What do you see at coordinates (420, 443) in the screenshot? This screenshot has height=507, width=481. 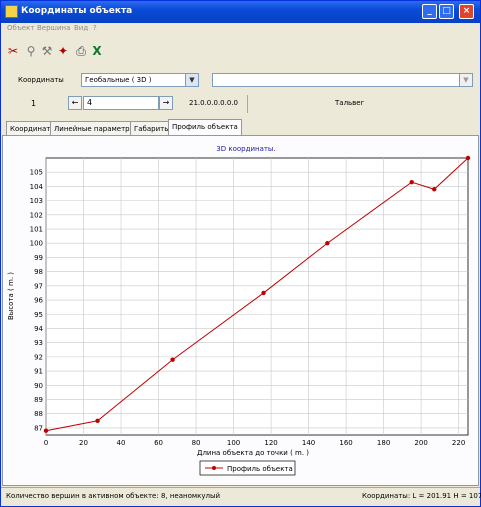 I see `x-tick-label: 200` at bounding box center [420, 443].